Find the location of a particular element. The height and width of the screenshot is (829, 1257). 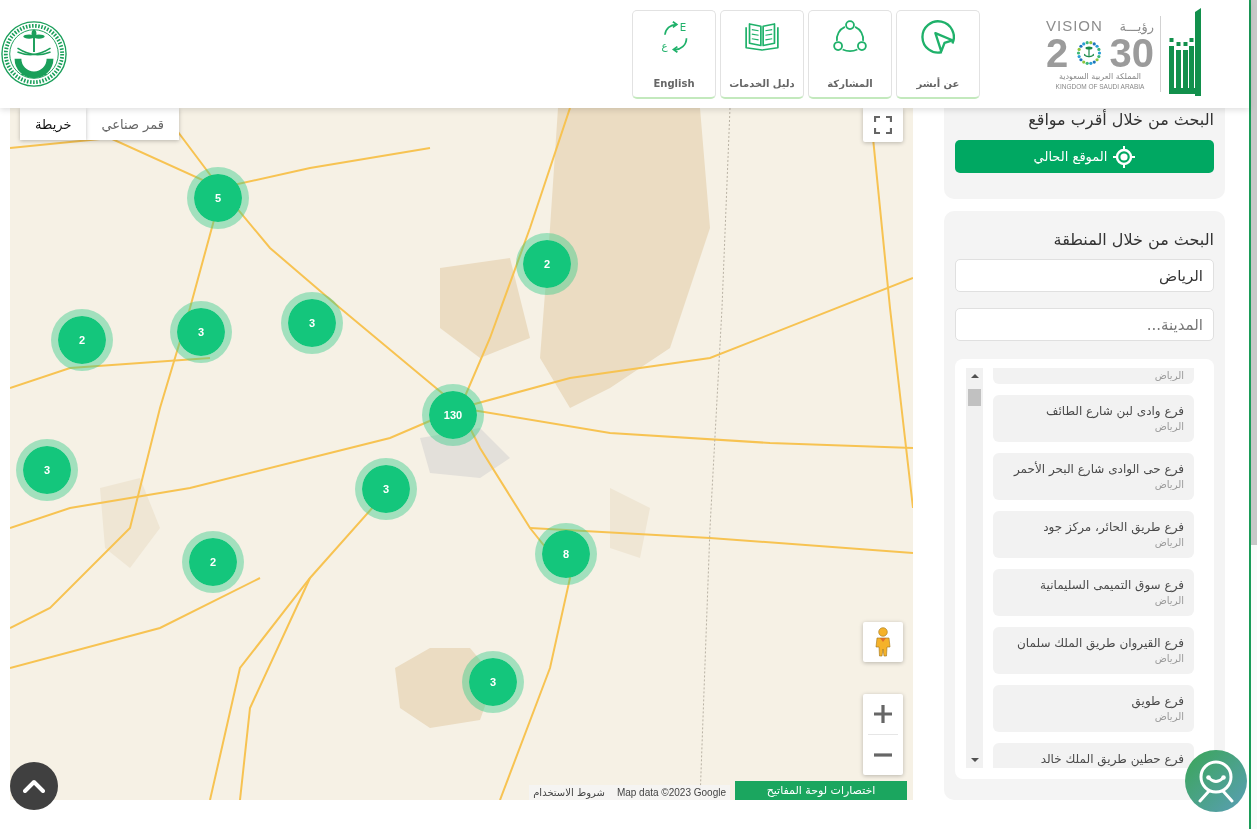

map-type-tab: خريطة is located at coordinates (53, 124).